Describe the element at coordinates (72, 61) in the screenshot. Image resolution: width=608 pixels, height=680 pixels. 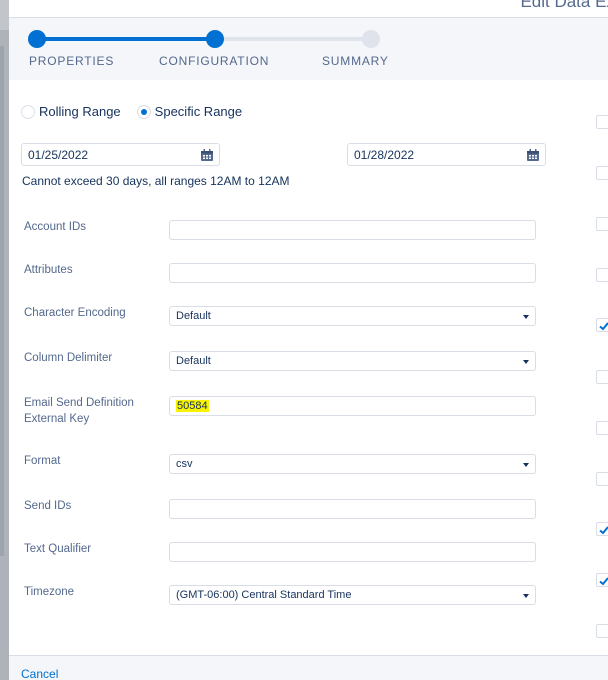
I see `step-label-properties: PROPERTIES` at that location.